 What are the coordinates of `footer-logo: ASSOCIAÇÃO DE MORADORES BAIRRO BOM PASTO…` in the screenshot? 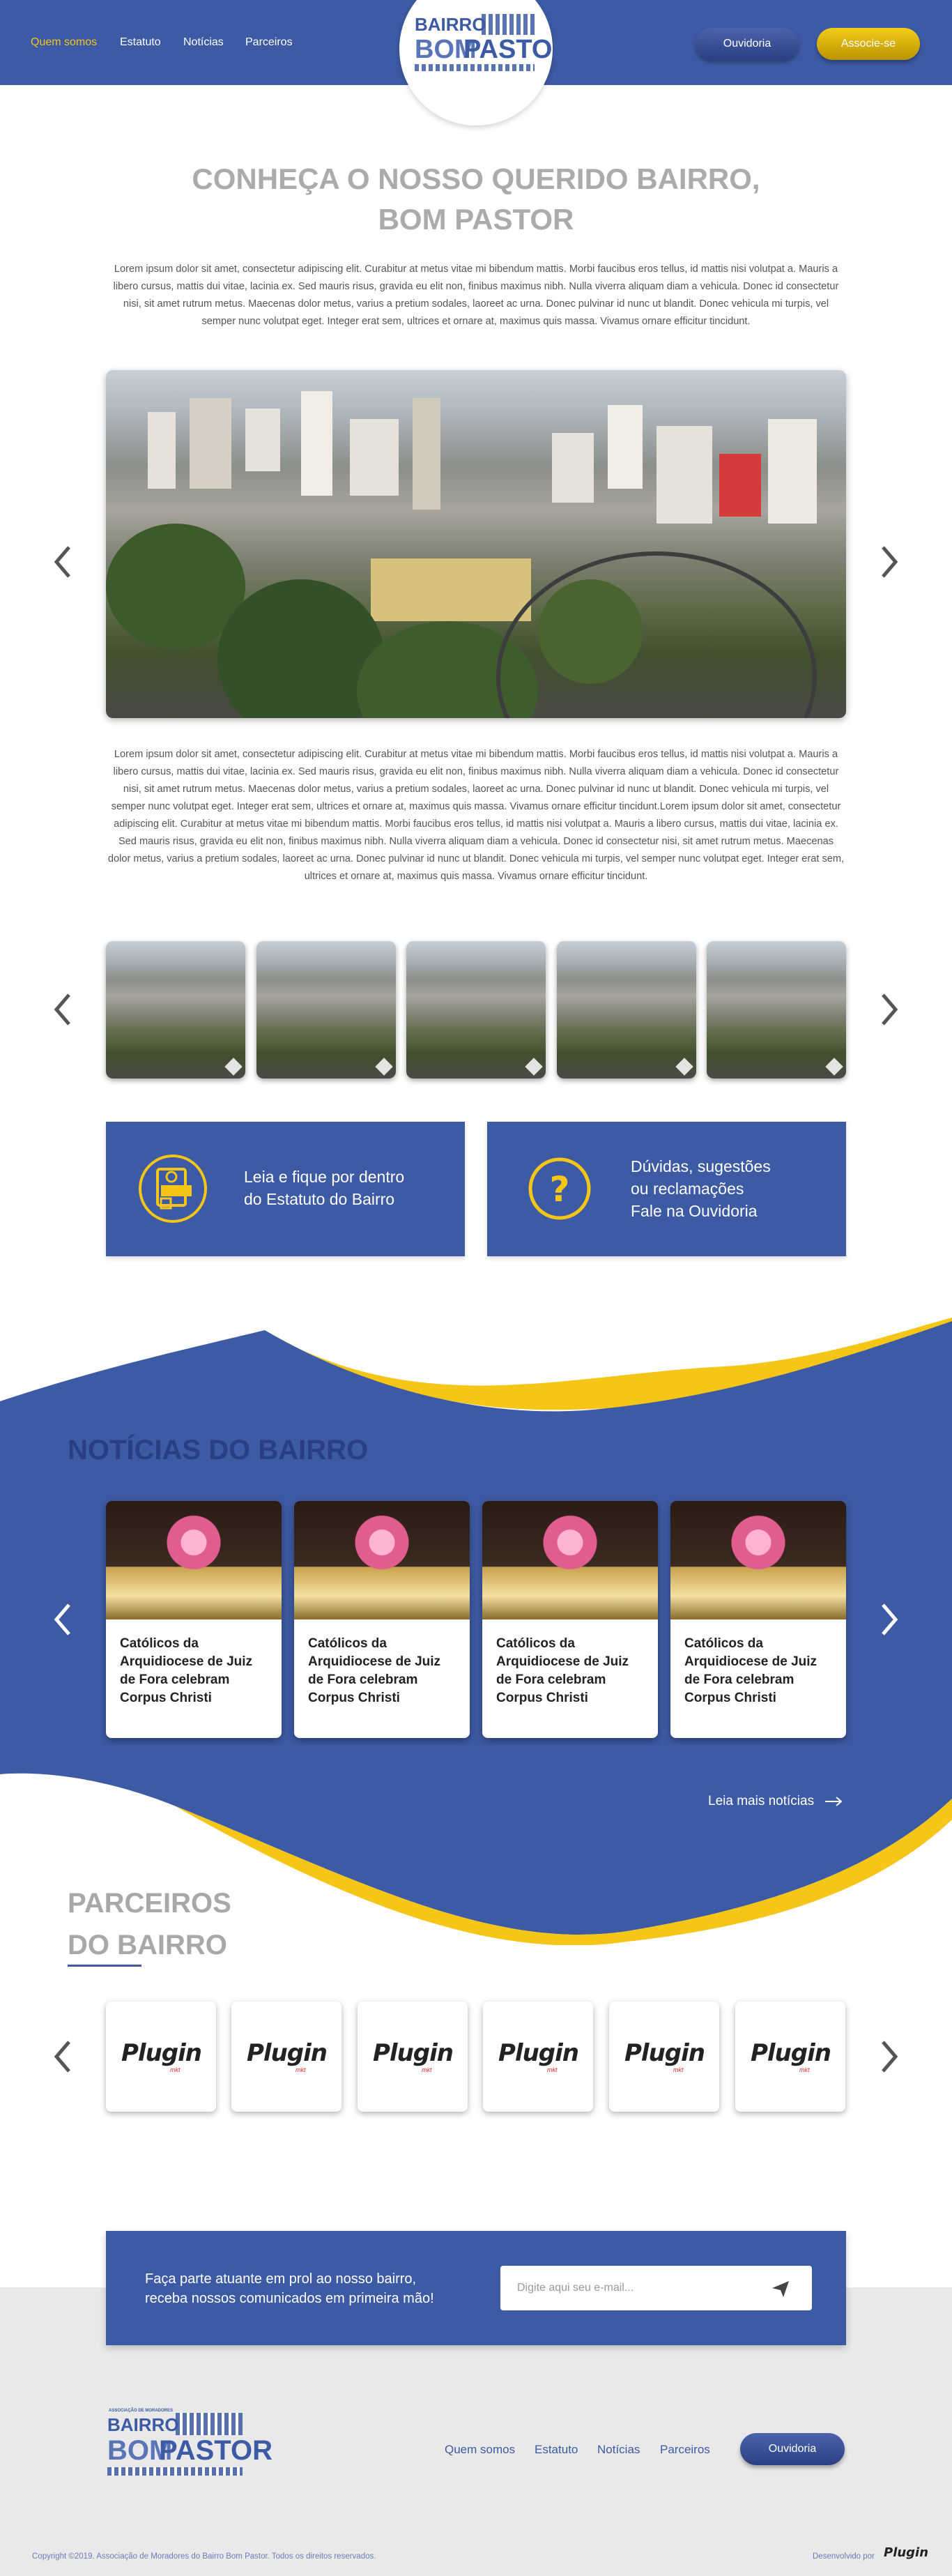 It's located at (189, 2450).